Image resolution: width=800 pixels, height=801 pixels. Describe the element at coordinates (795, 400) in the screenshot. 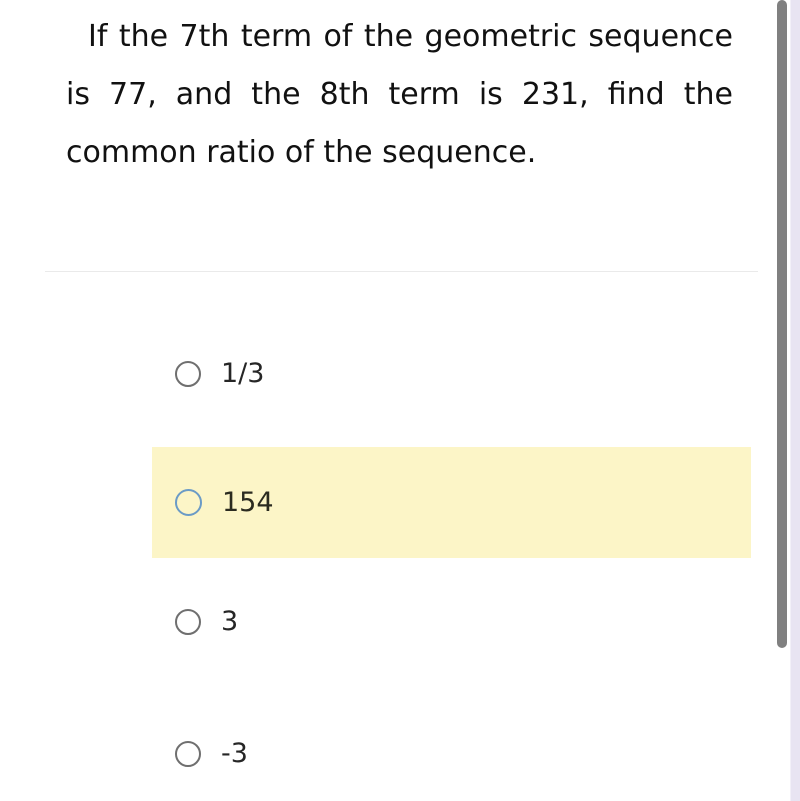

I see `right-edge-strip` at that location.